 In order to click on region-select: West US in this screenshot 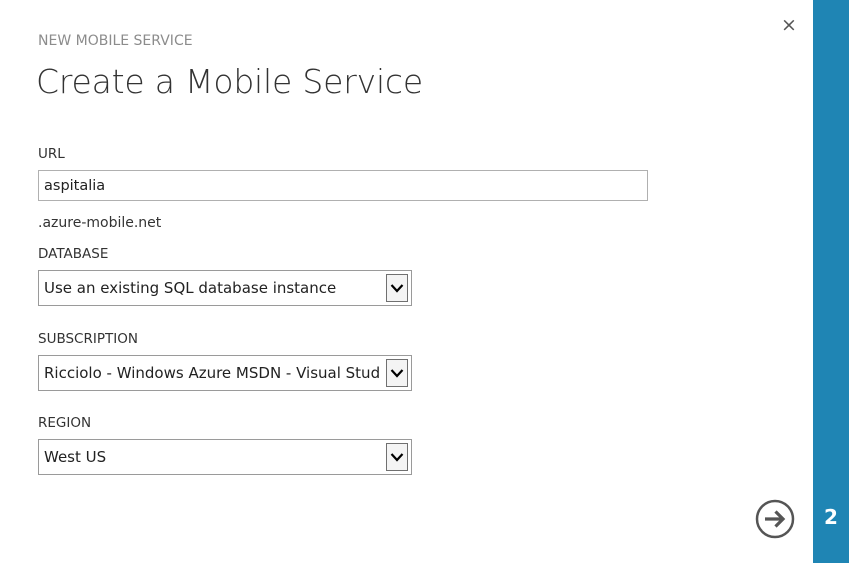, I will do `click(225, 457)`.